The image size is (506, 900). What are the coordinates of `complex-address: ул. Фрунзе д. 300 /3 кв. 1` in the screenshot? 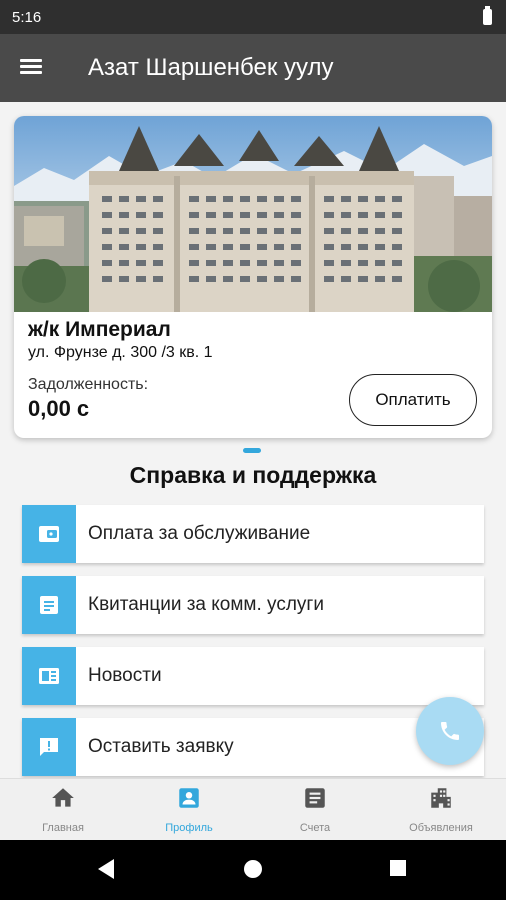 It's located at (120, 352).